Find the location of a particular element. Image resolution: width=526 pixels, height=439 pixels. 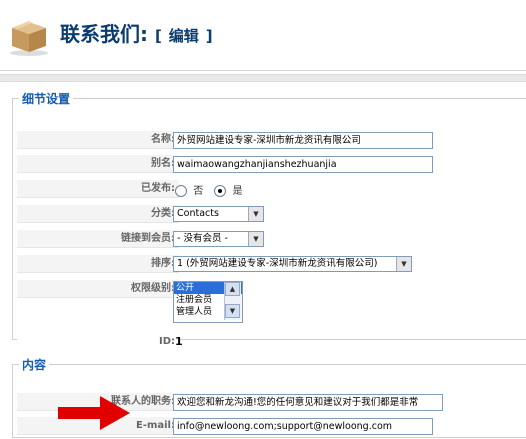

bracket-open: [ is located at coordinates (158, 36).